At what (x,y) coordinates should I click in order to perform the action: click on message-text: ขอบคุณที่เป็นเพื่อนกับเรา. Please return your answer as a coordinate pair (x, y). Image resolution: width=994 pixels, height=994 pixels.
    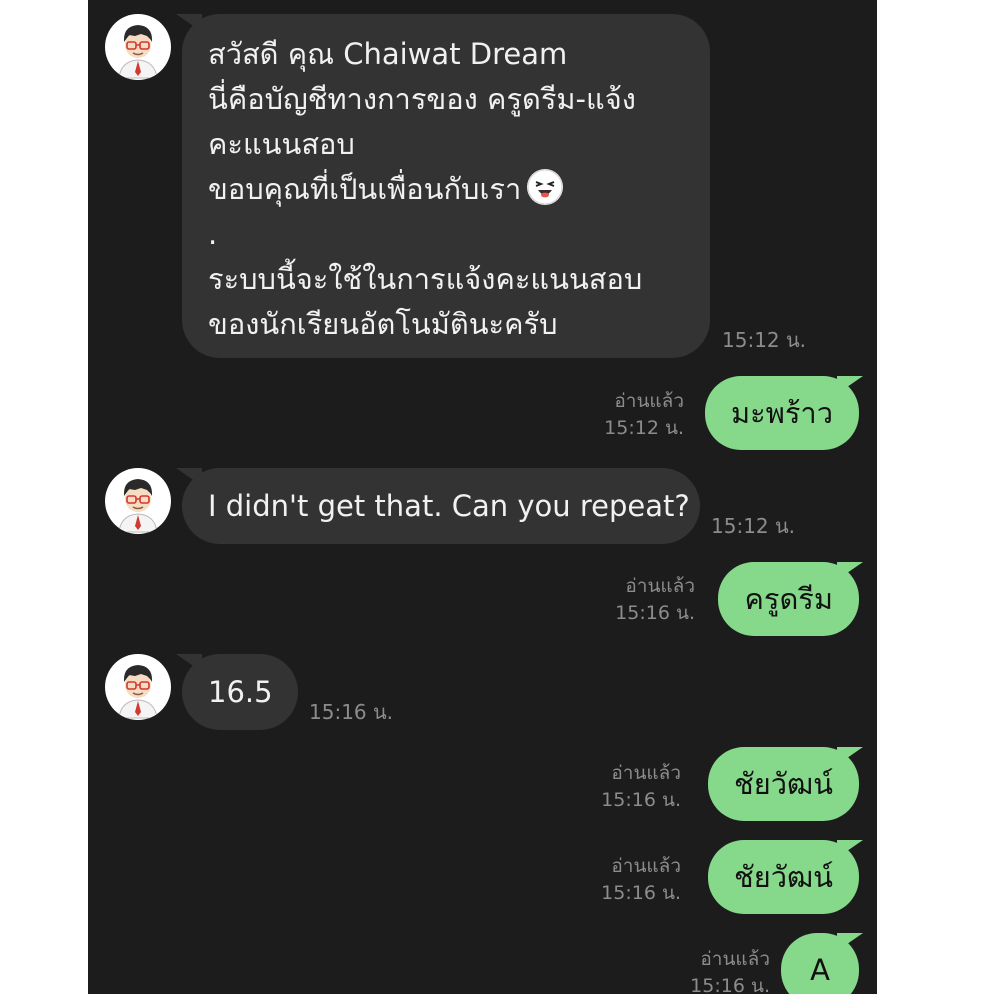
    Looking at the image, I should click on (365, 189).